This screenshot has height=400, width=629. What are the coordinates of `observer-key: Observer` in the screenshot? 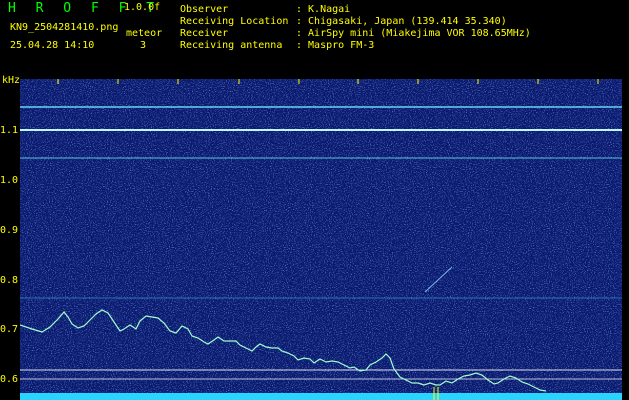 It's located at (204, 9).